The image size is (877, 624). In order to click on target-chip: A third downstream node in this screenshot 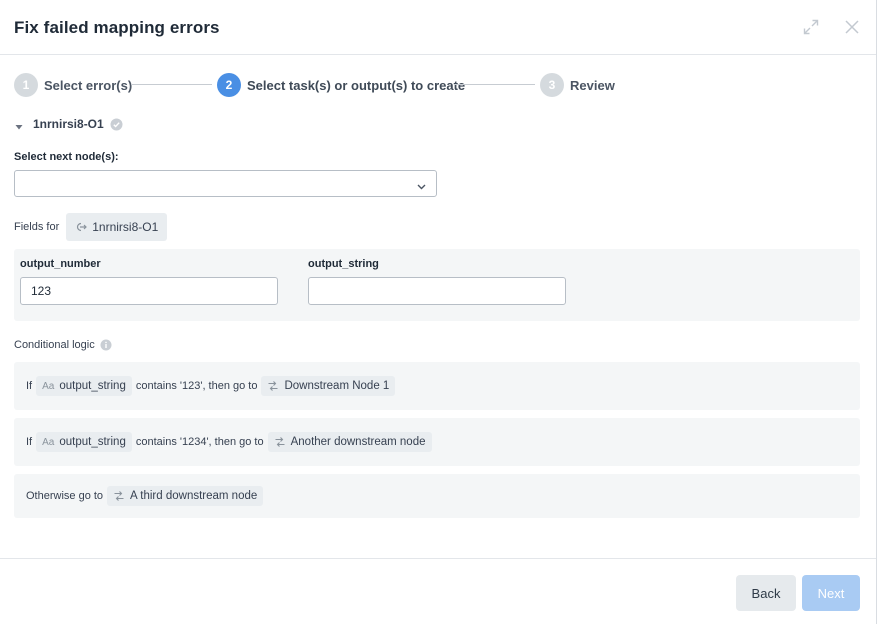, I will do `click(185, 496)`.